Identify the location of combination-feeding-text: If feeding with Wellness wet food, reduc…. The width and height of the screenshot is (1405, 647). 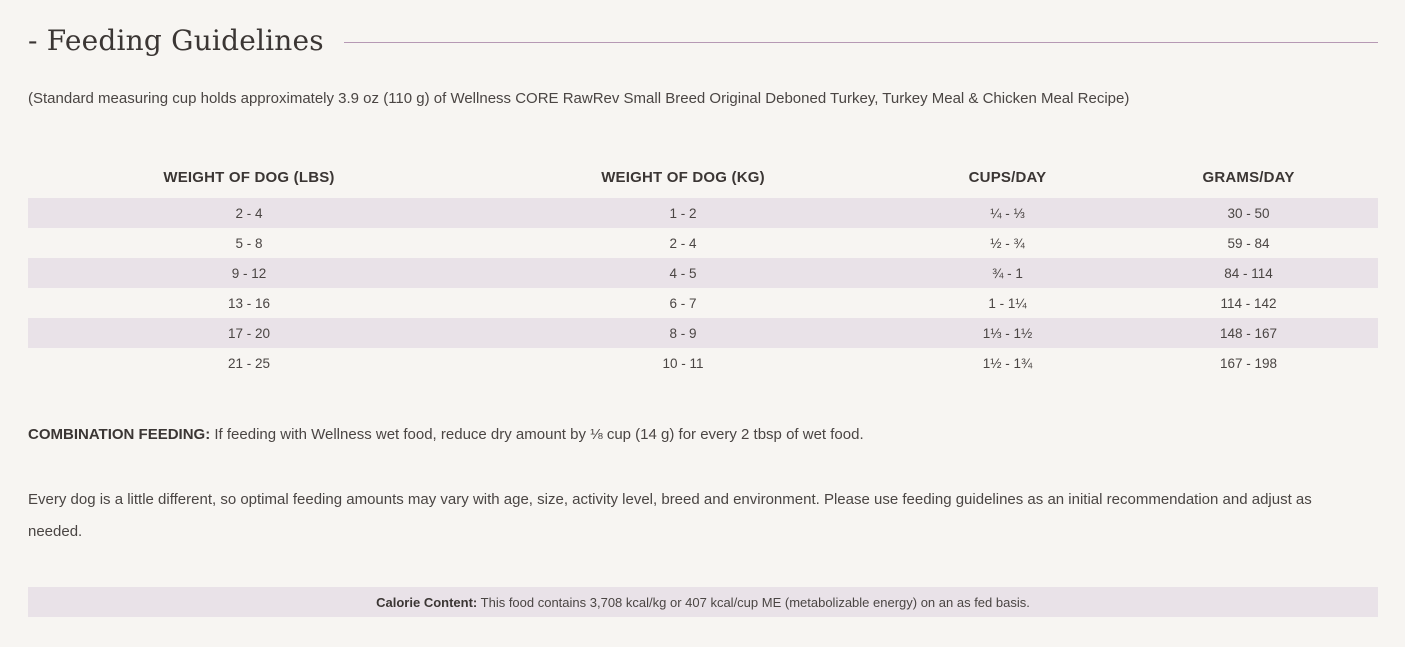
(537, 434).